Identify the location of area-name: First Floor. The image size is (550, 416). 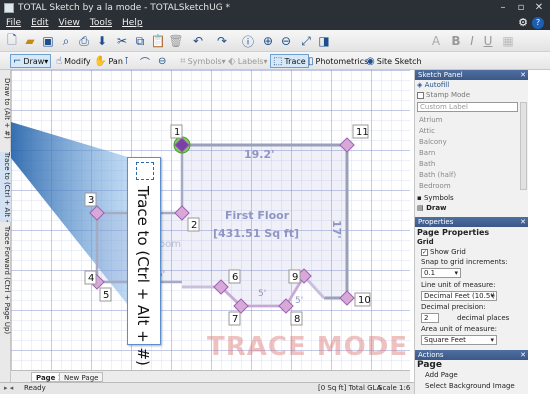
(257, 215).